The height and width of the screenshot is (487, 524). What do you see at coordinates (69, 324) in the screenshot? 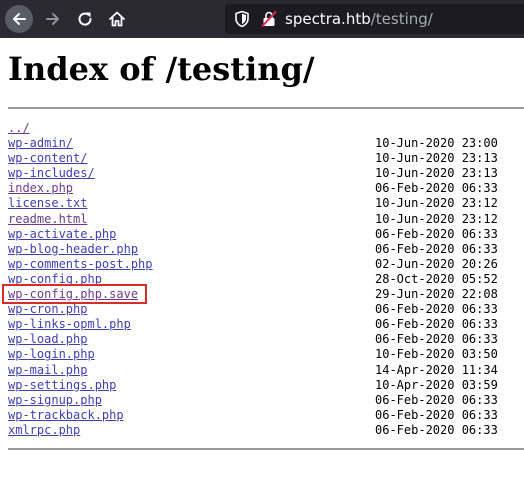
I see `file-link: wp-links-opml.php` at bounding box center [69, 324].